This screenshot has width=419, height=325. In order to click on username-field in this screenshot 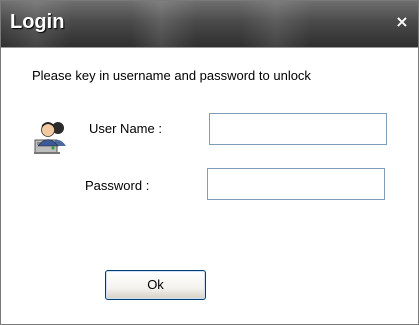, I will do `click(298, 129)`.